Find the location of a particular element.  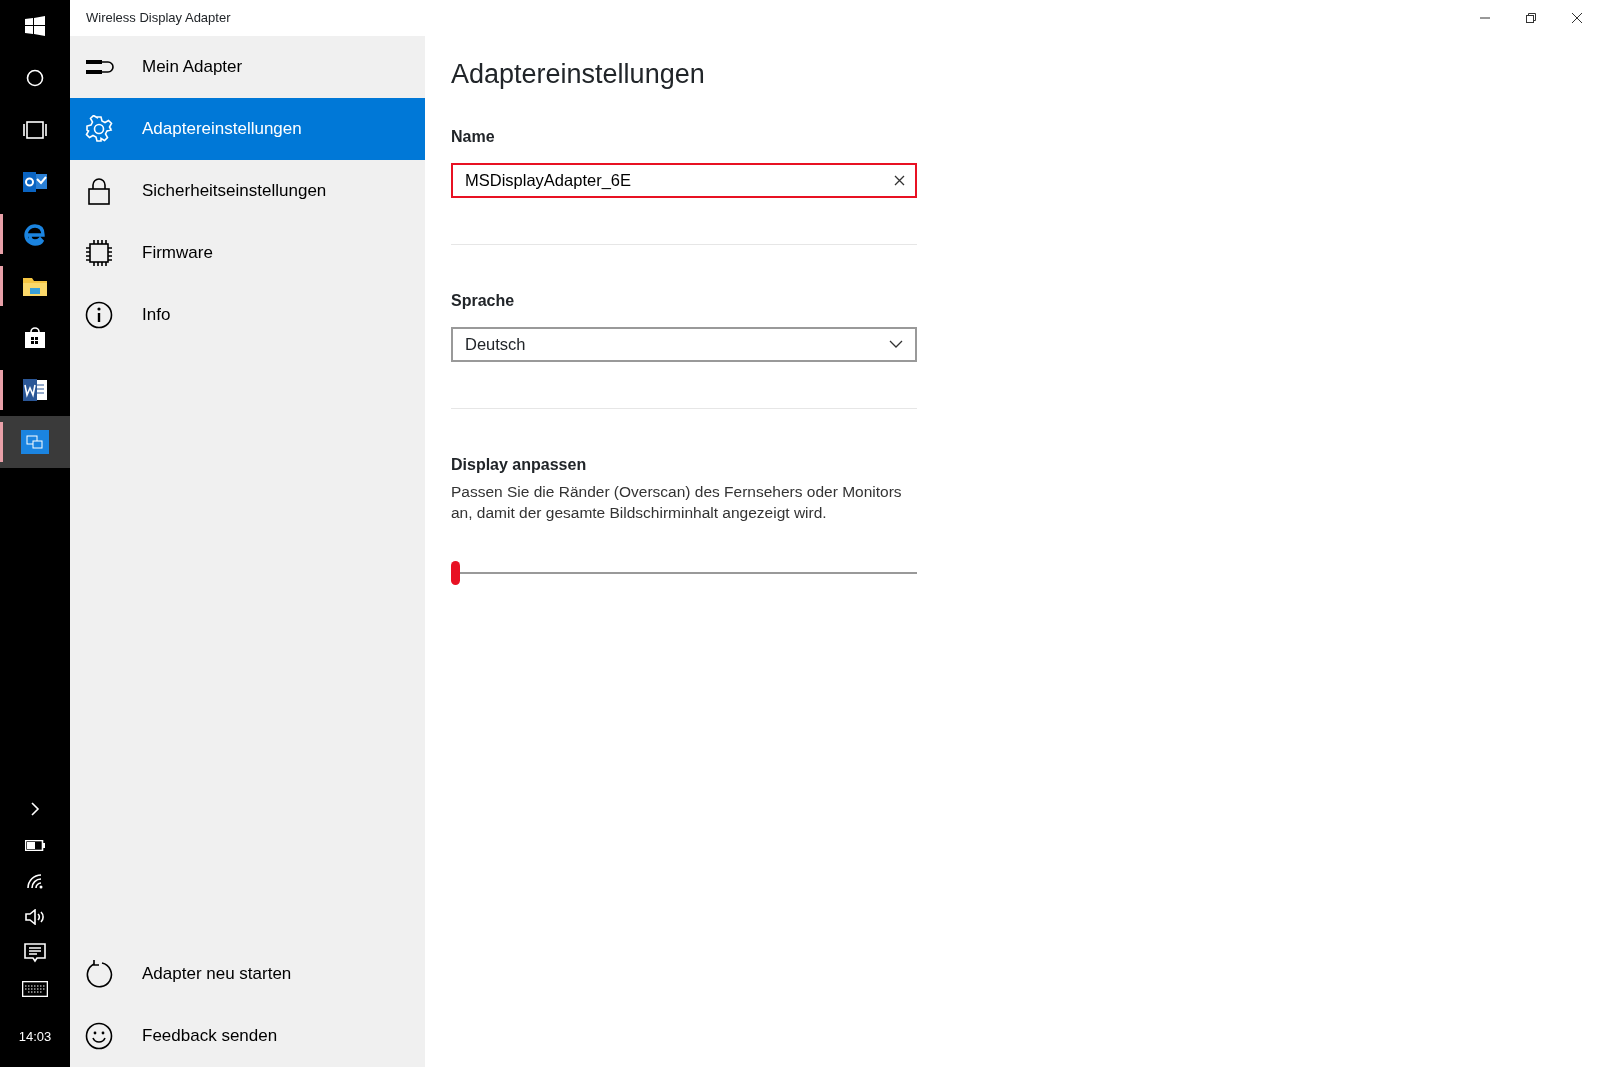

w-document-icon is located at coordinates (35, 390).